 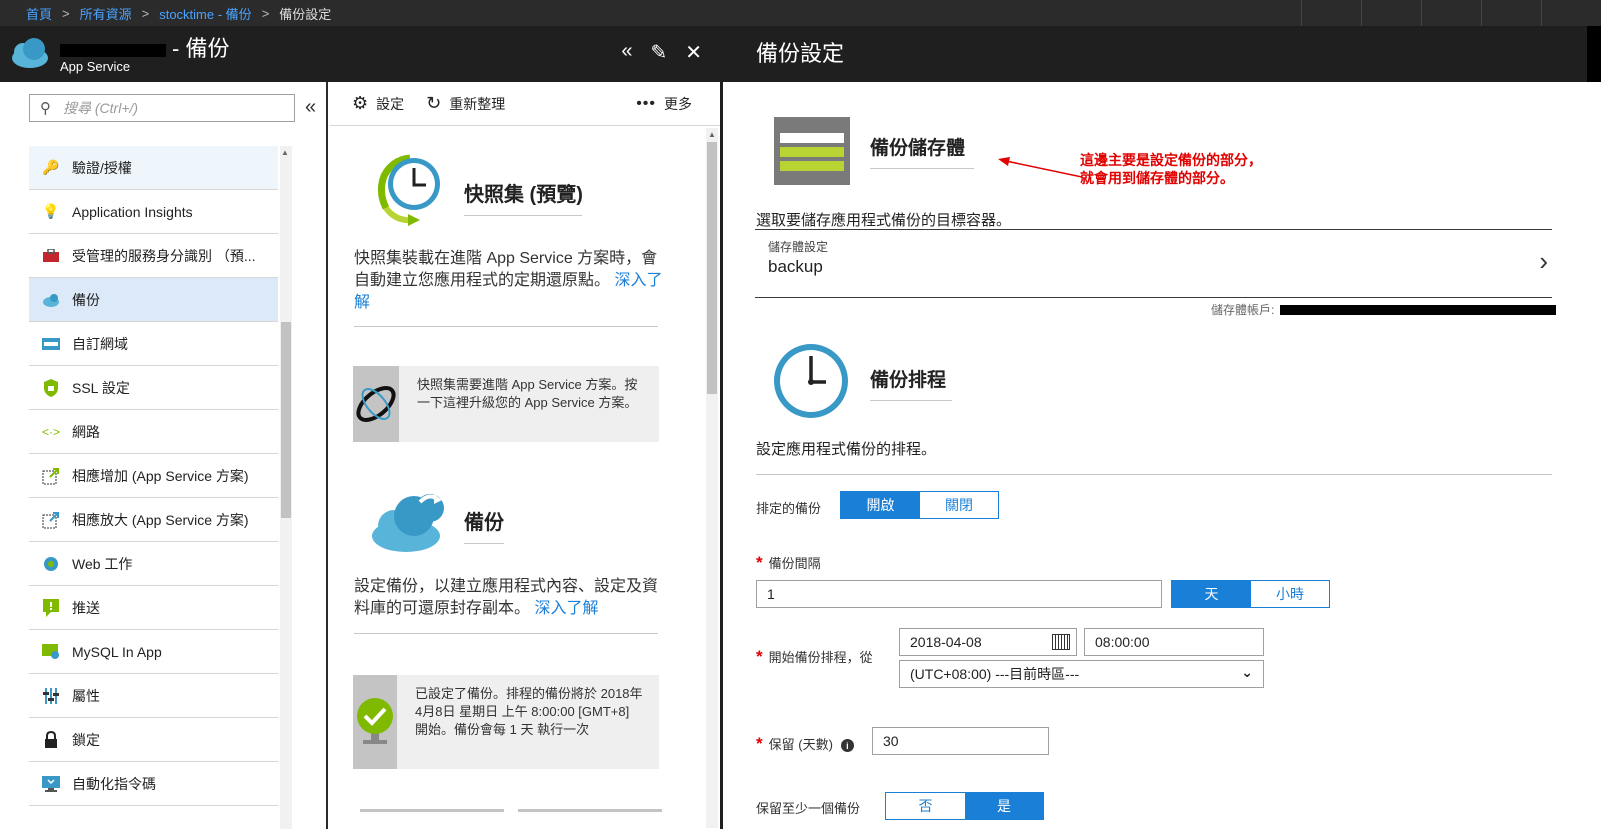 I want to click on breadcrumb-home: 首頁, so click(x=39, y=13).